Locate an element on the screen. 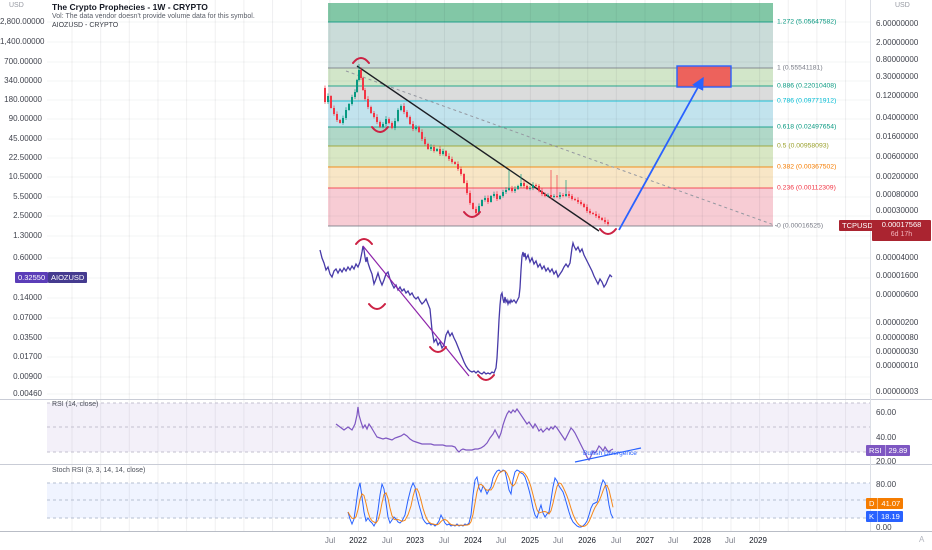 This screenshot has width=932, height=550. time-axis-tick: 2022 is located at coordinates (358, 540).